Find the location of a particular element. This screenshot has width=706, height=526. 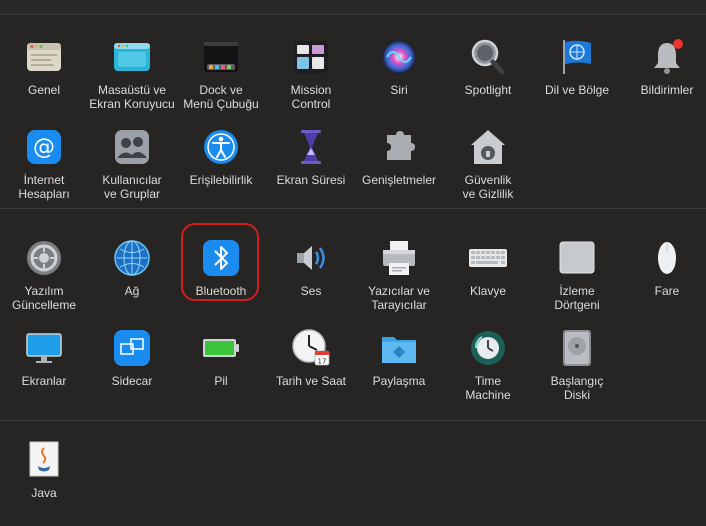

pref-ekran-suresi: Ekran Süresi is located at coordinates (311, 157).